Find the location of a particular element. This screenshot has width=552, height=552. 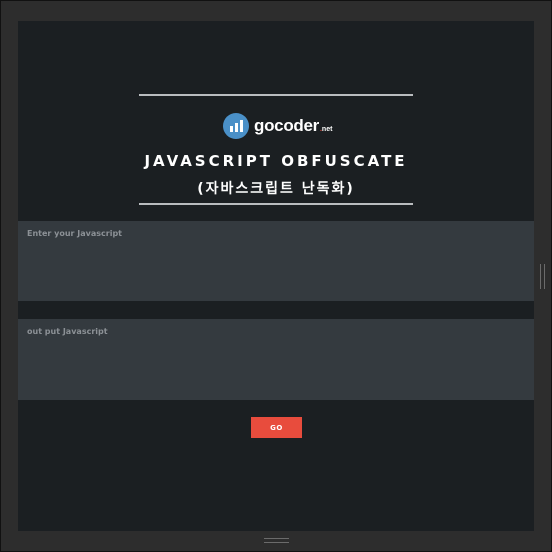

header-bottom-divider is located at coordinates (276, 204).